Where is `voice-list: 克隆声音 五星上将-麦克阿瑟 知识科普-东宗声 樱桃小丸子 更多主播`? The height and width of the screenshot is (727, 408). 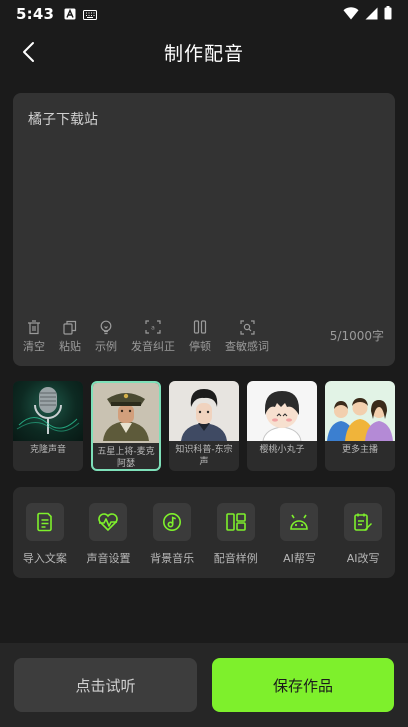
voice-list: 克隆声音 五星上将-麦克阿瑟 知识科普-东宗声 樱桃小丸子 更多主播 is located at coordinates (208, 427).